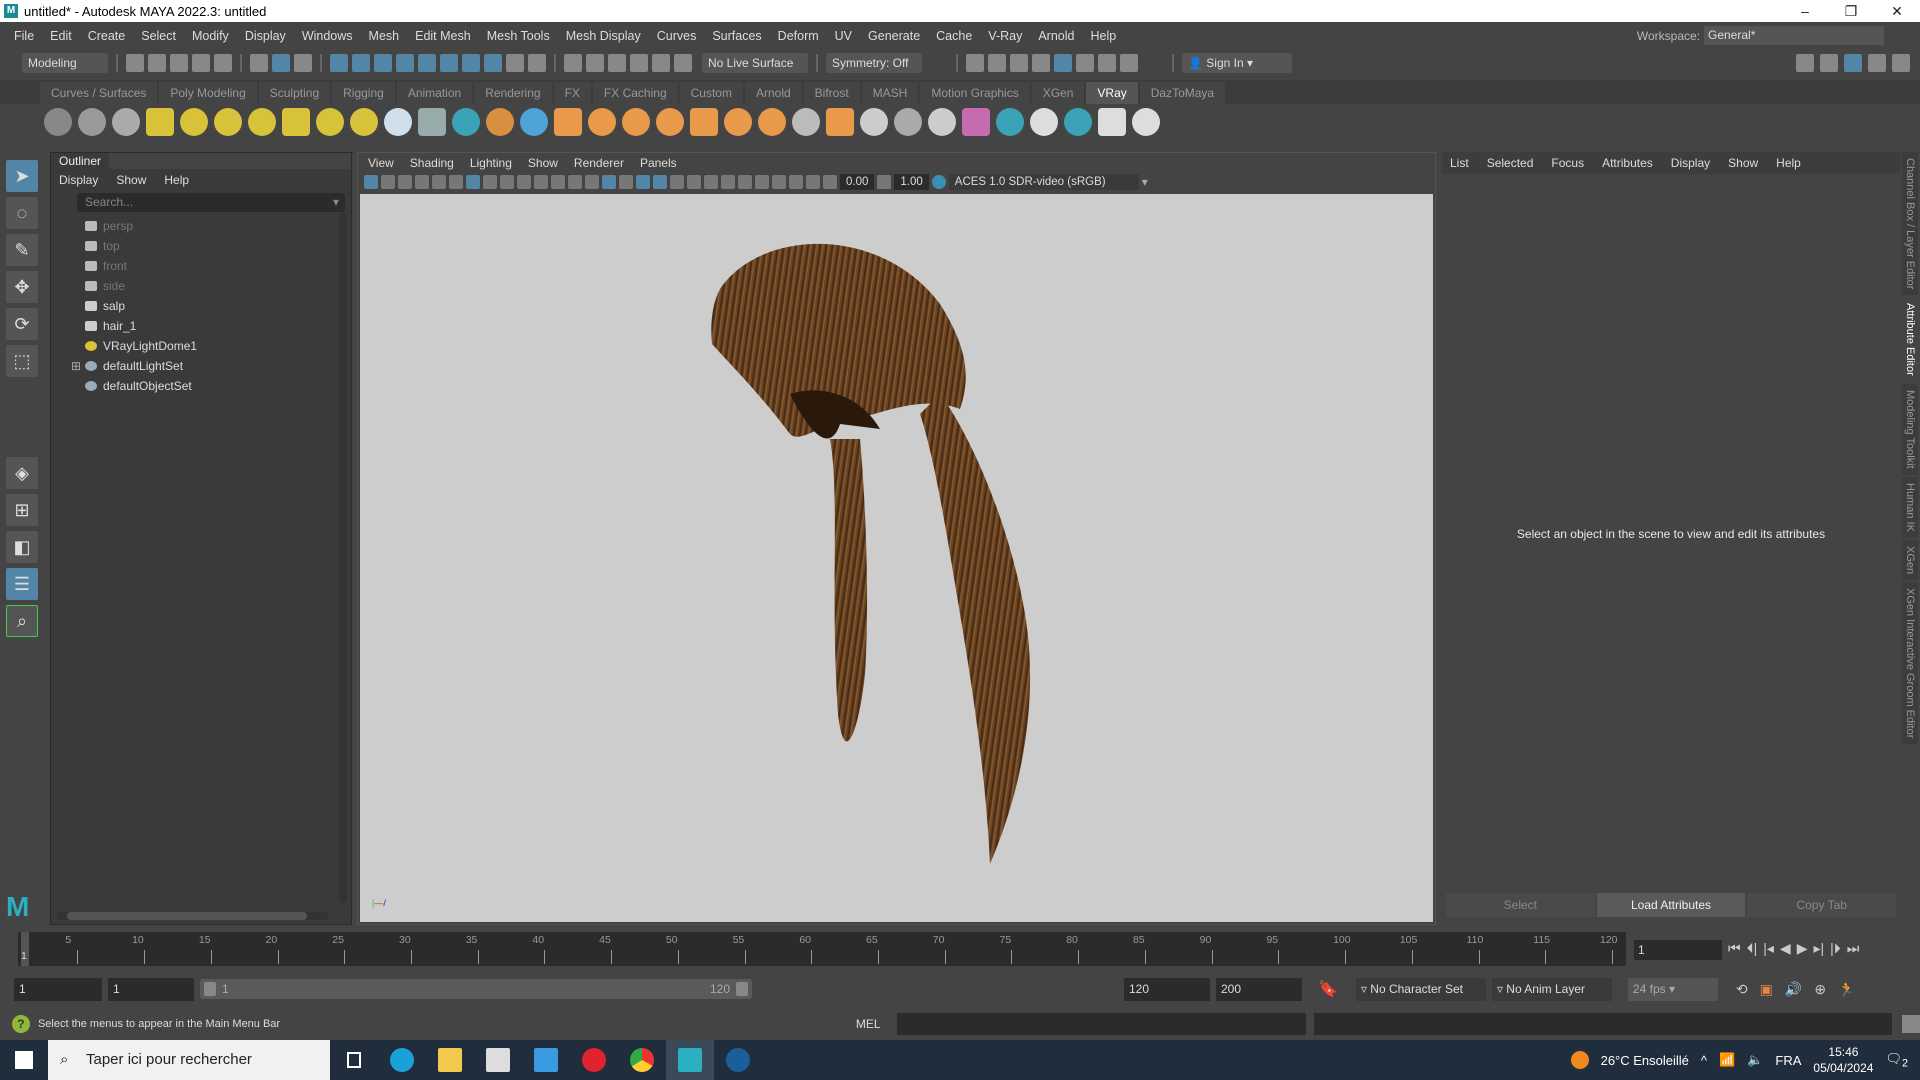  What do you see at coordinates (1846, 989) in the screenshot?
I see `animation-preferences-icon: 🏃` at bounding box center [1846, 989].